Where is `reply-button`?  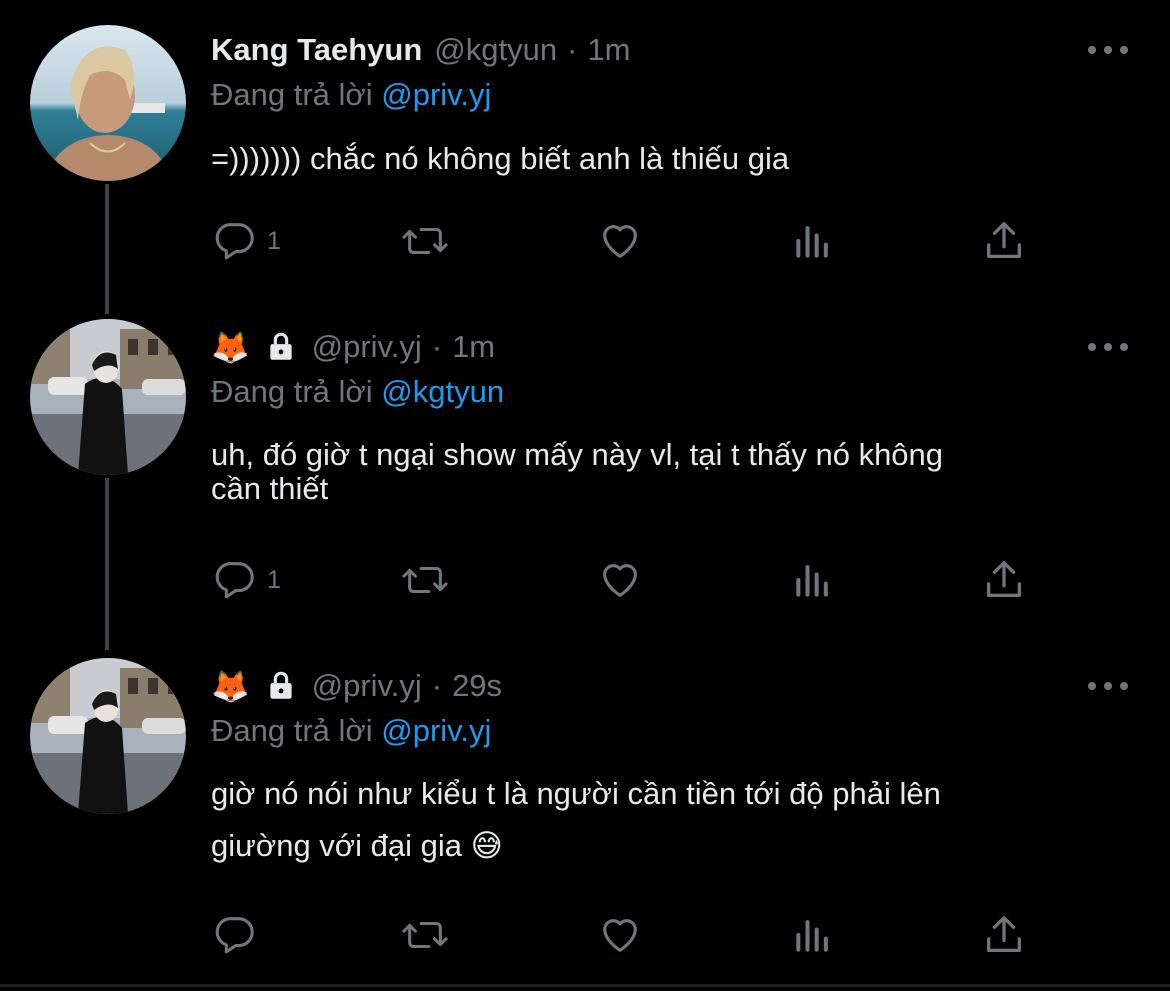
reply-button is located at coordinates (239, 935).